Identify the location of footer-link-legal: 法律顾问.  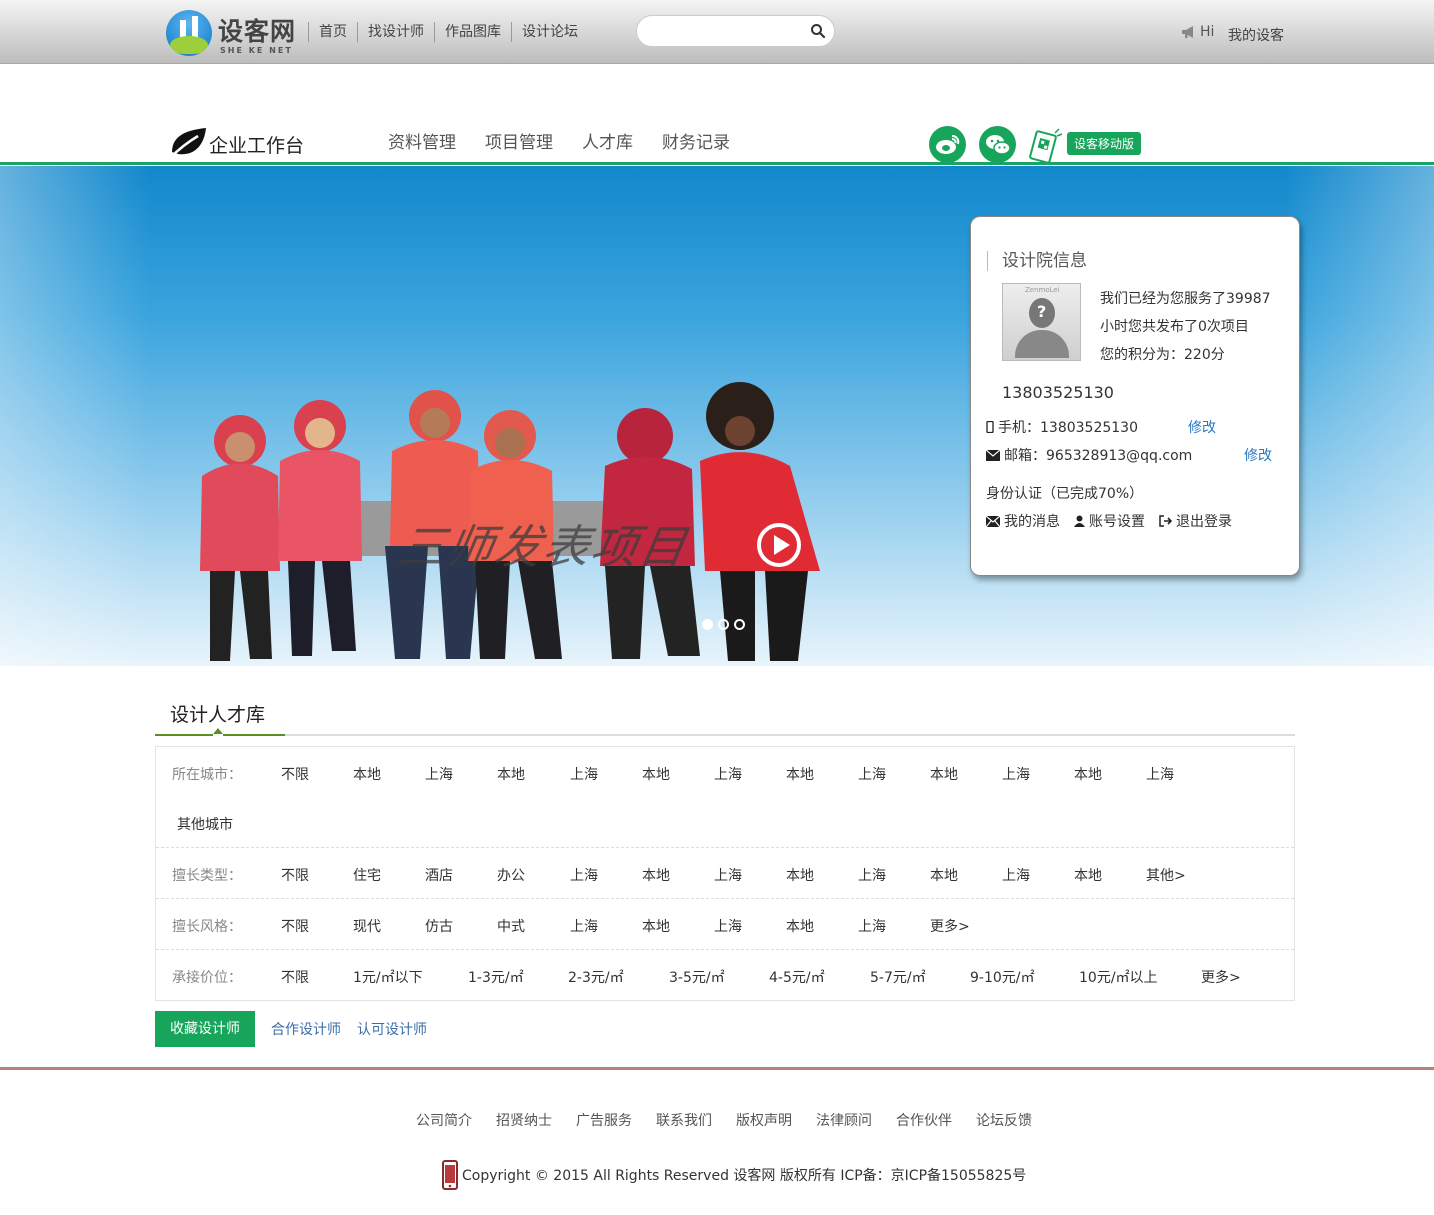
(844, 1120).